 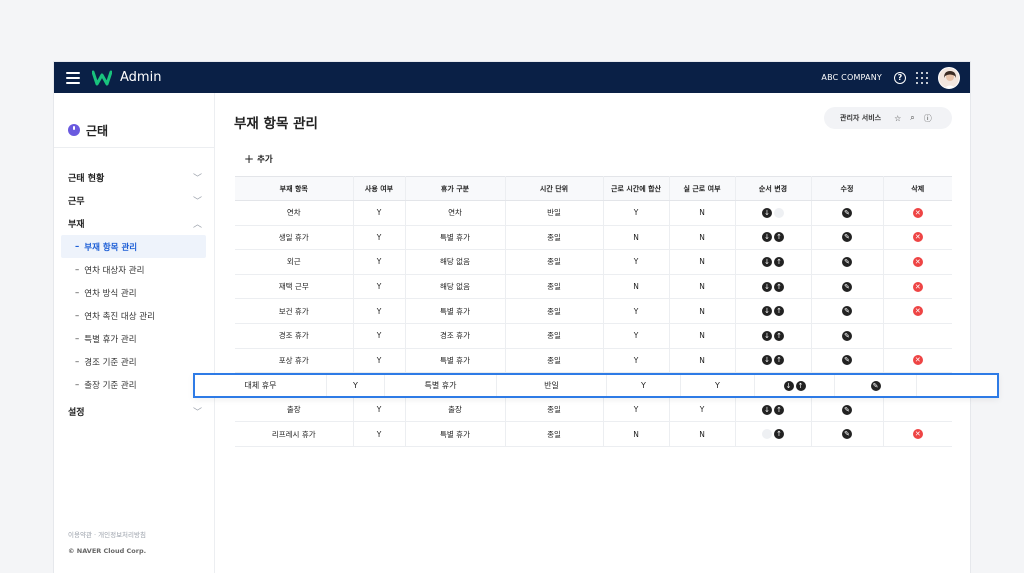 I want to click on add-button: + 추가, so click(x=258, y=159).